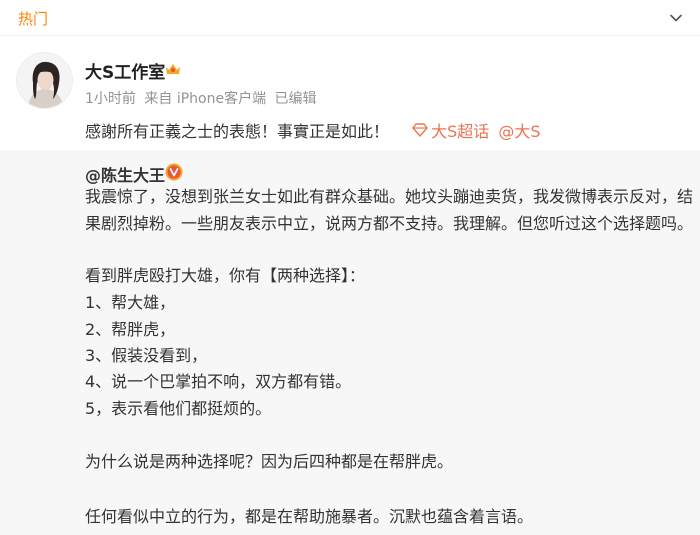 This screenshot has height=535, width=700. Describe the element at coordinates (110, 99) in the screenshot. I see `post-time: 1小时前` at that location.